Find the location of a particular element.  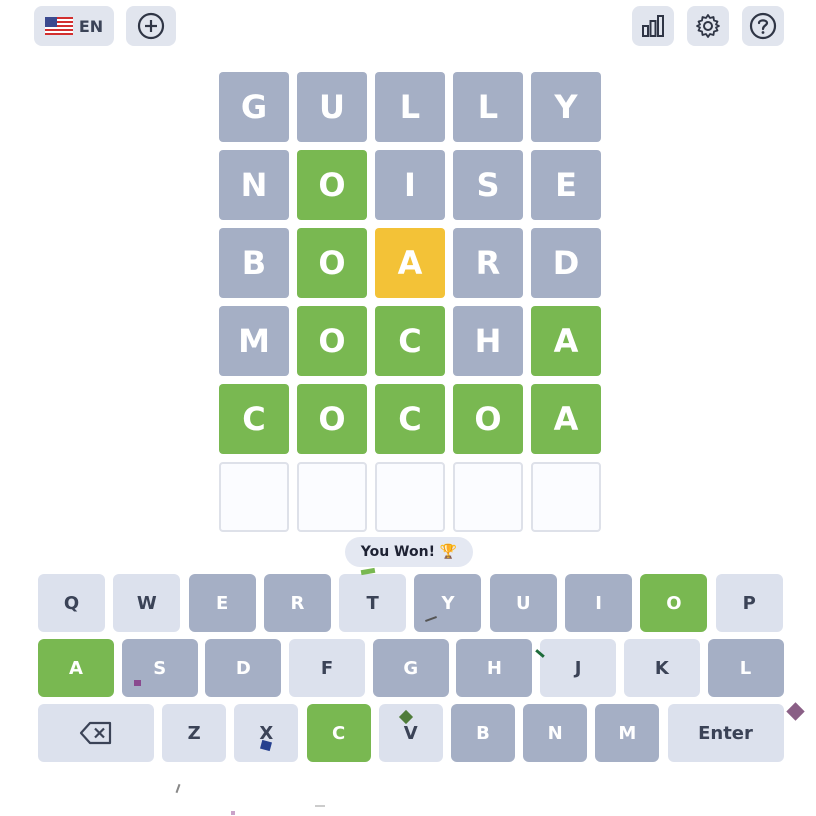

key-label: J is located at coordinates (578, 668).